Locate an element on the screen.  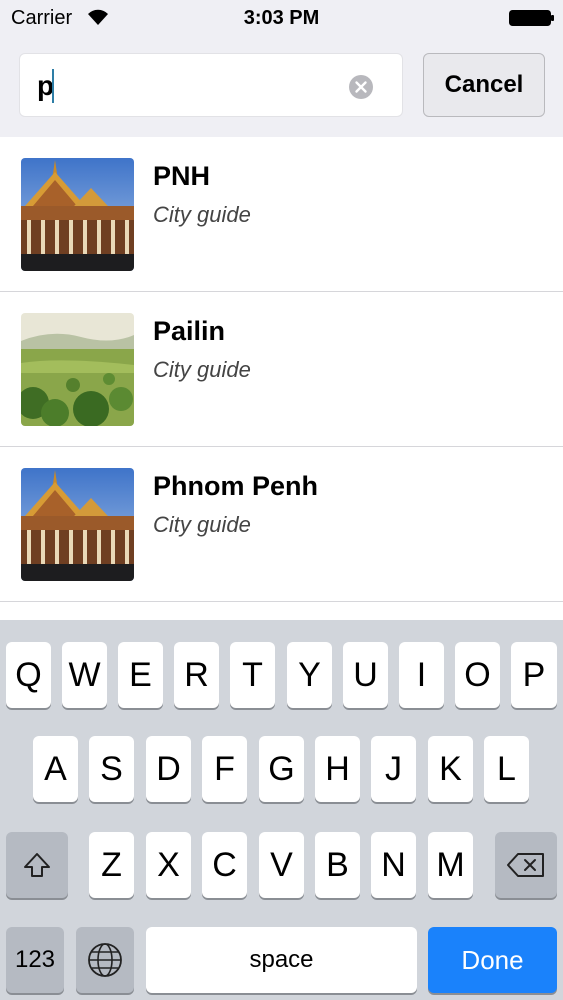
delete-key is located at coordinates (526, 865).